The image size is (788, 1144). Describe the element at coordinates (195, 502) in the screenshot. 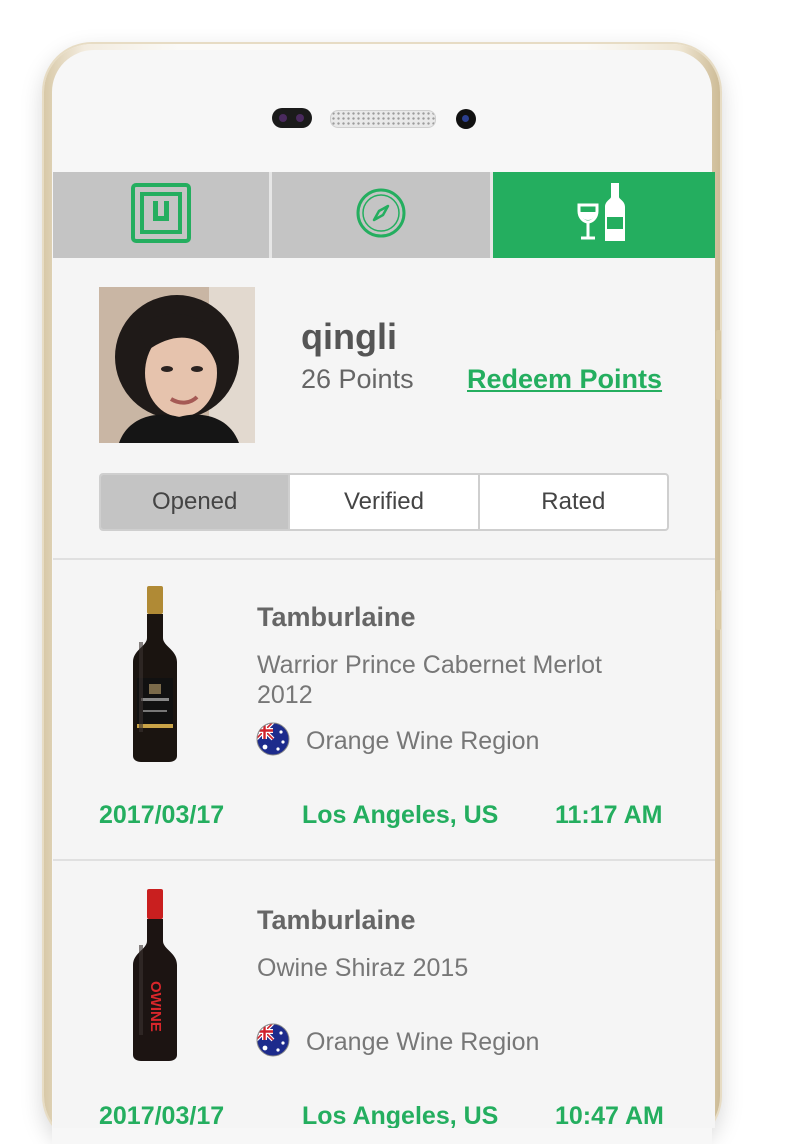

I see `segment-opened: Opened` at that location.